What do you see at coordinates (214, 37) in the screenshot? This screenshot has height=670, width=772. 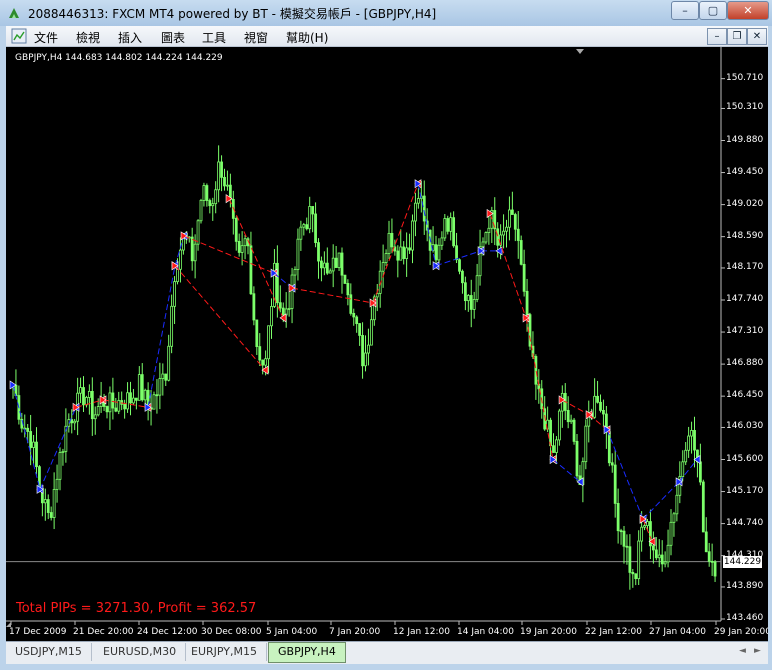 I see `menu-tools: 工具` at bounding box center [214, 37].